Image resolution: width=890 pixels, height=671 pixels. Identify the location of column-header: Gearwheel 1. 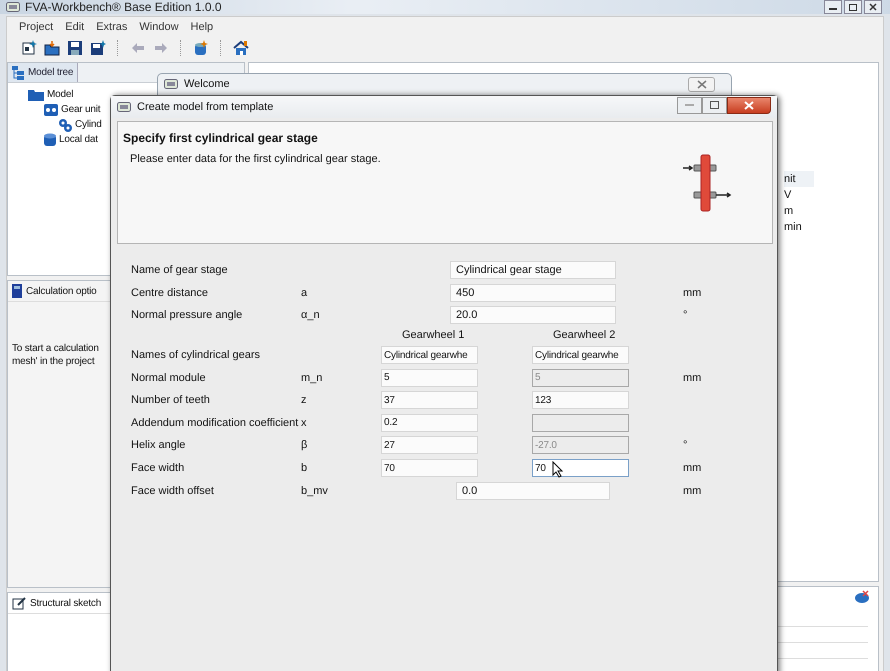
(433, 335).